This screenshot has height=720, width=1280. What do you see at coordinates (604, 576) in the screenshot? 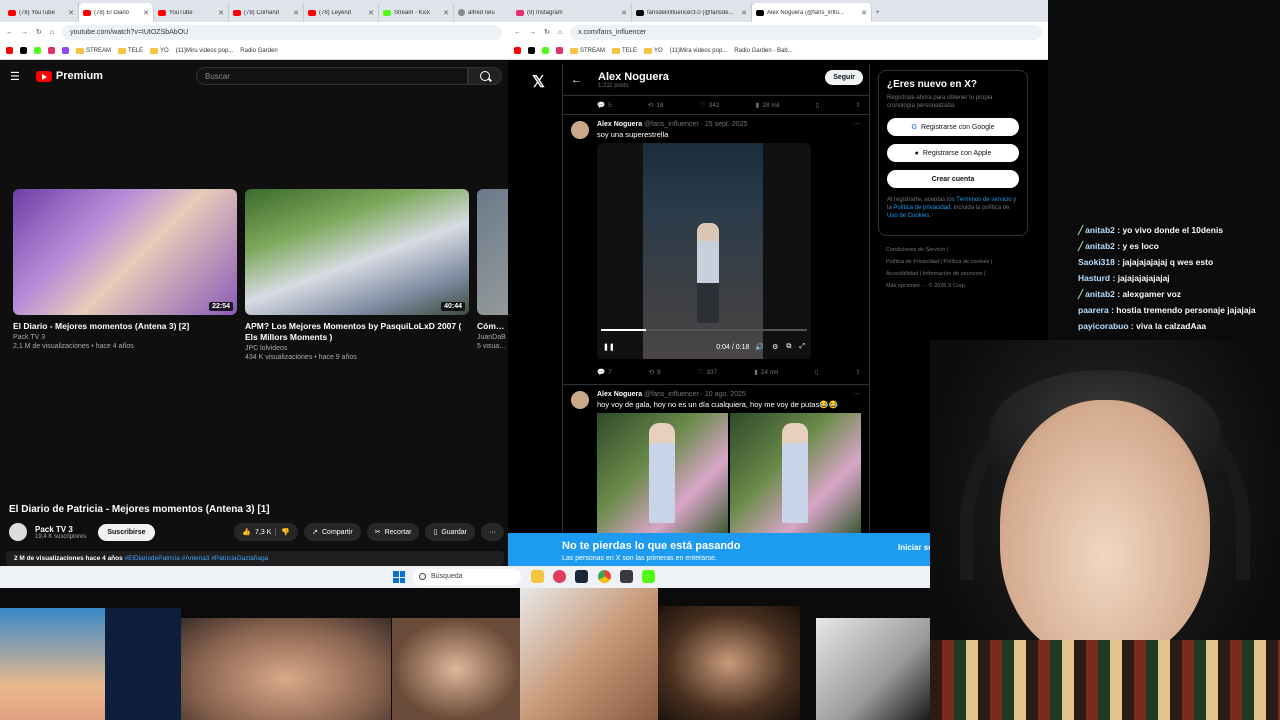
I see `chrome-icon` at bounding box center [604, 576].